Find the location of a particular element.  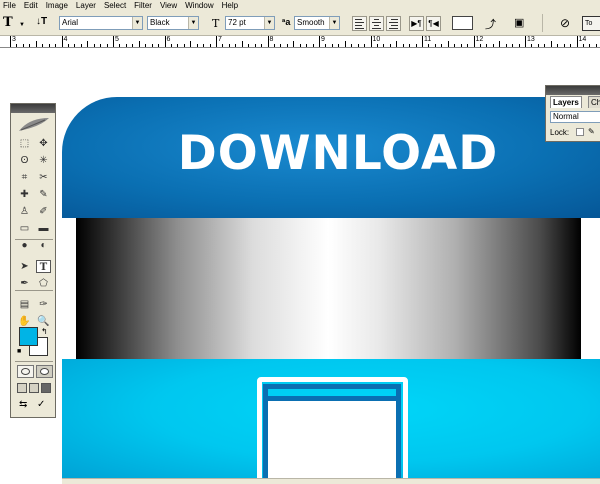

menu-select: Select is located at coordinates (115, 5).